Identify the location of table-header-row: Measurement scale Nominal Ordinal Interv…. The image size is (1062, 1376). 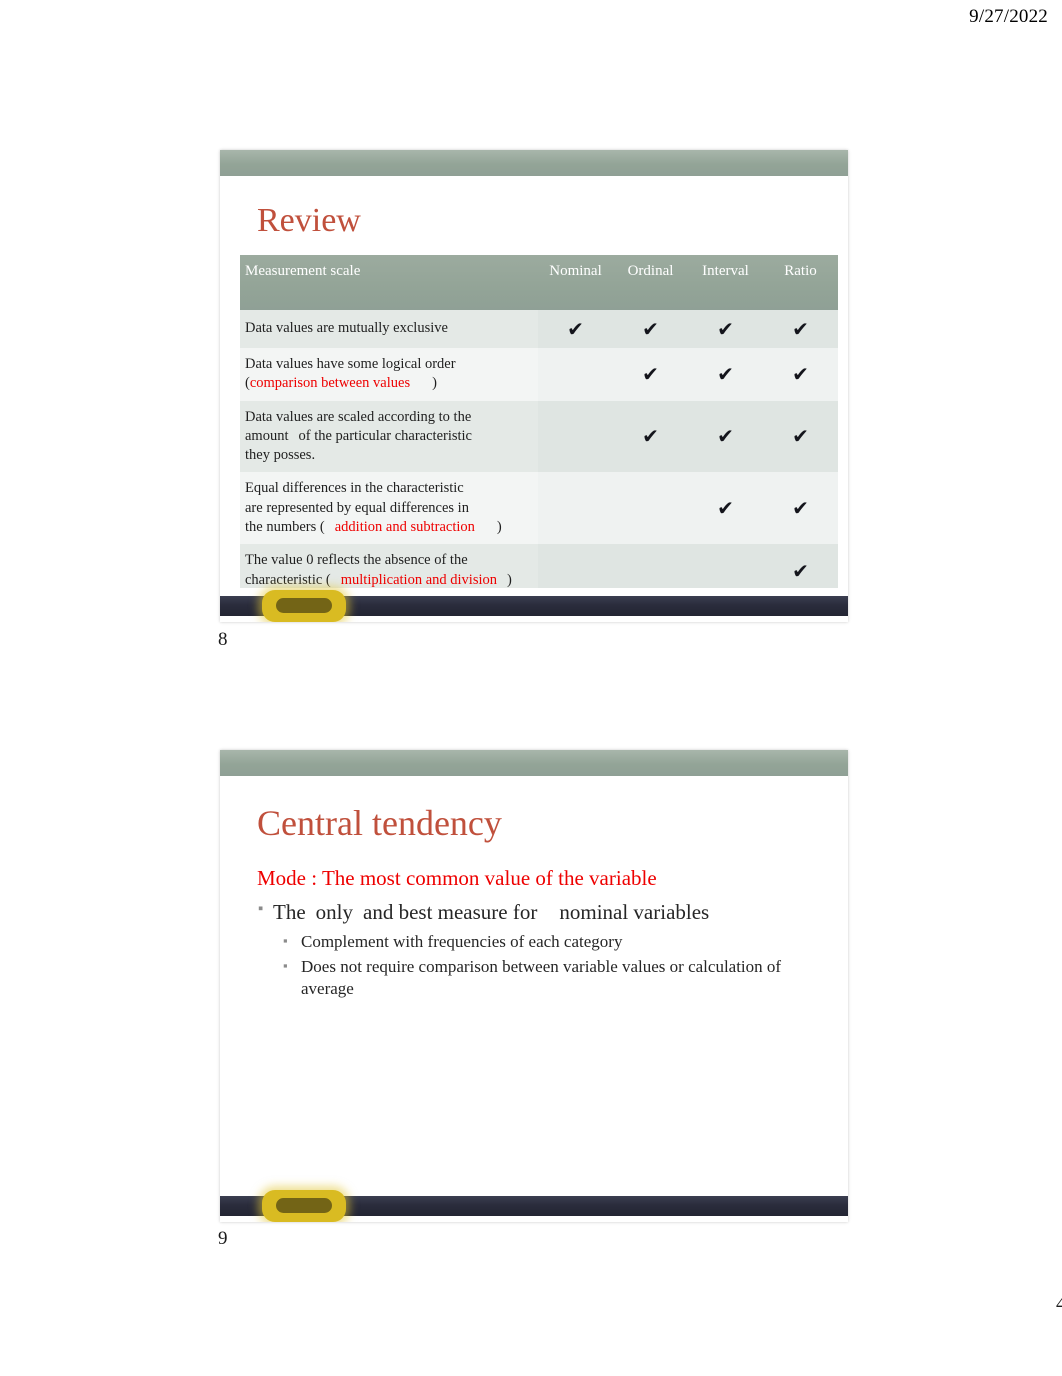
(539, 282).